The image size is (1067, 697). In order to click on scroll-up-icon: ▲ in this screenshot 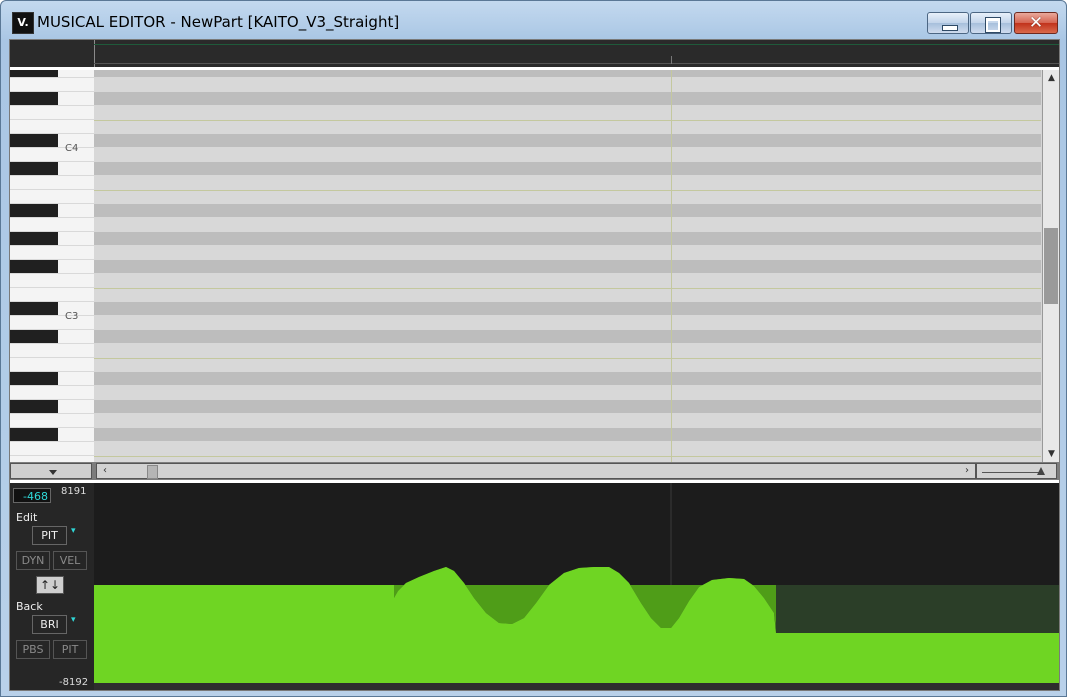, I will do `click(1051, 78)`.